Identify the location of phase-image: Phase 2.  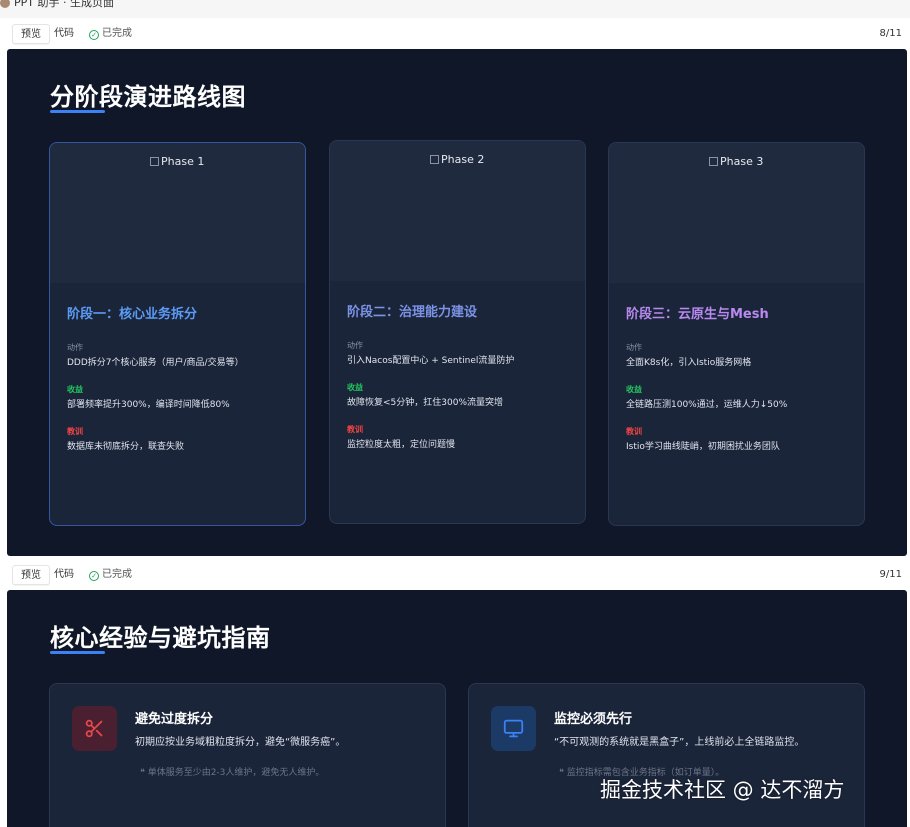
(457, 211).